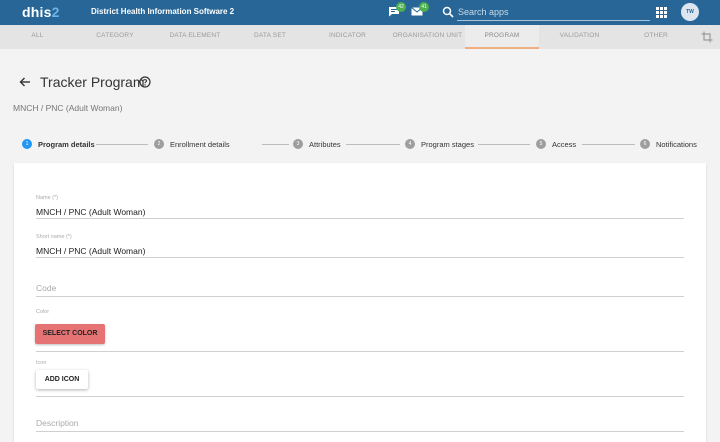 This screenshot has width=720, height=442. Describe the element at coordinates (163, 11) in the screenshot. I see `app-title: District Health Information Software 2` at that location.